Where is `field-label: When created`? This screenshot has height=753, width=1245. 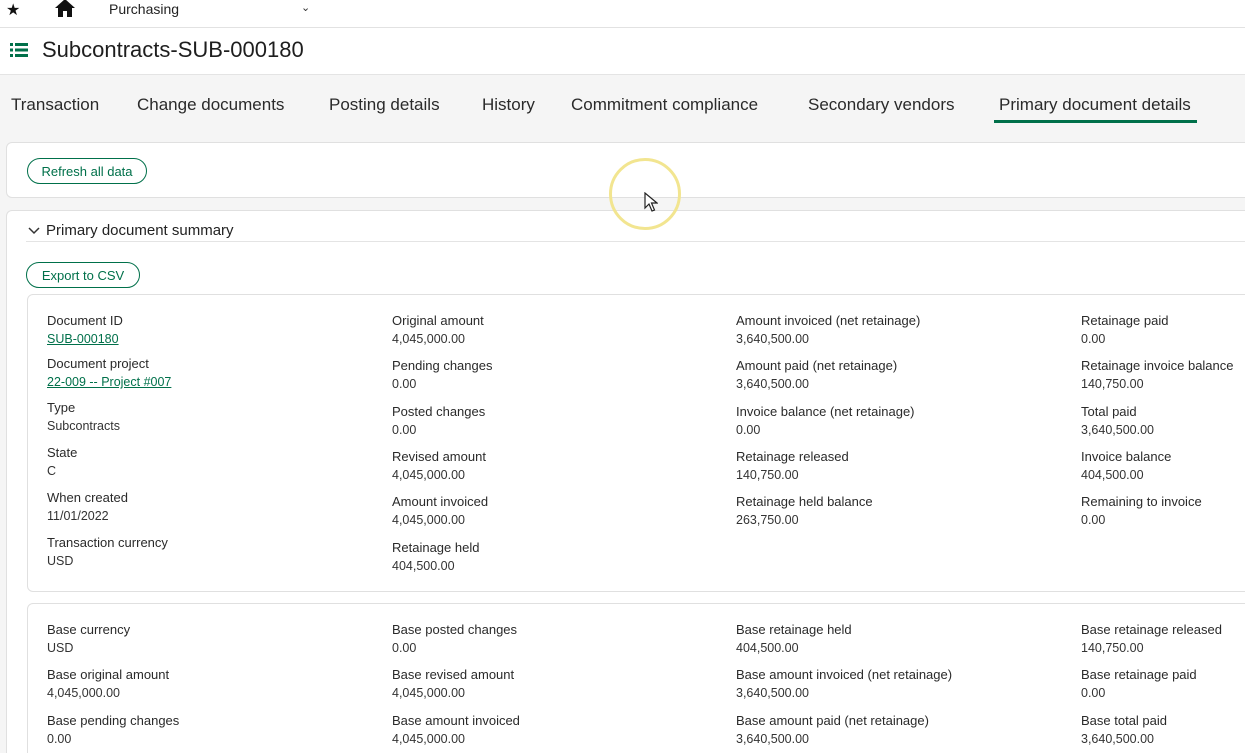 field-label: When created is located at coordinates (87, 497).